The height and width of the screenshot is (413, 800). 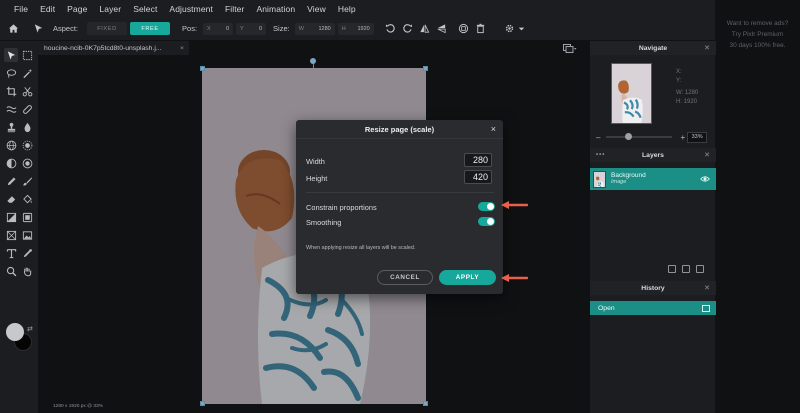 I want to click on rotate-left-icon, so click(x=391, y=29).